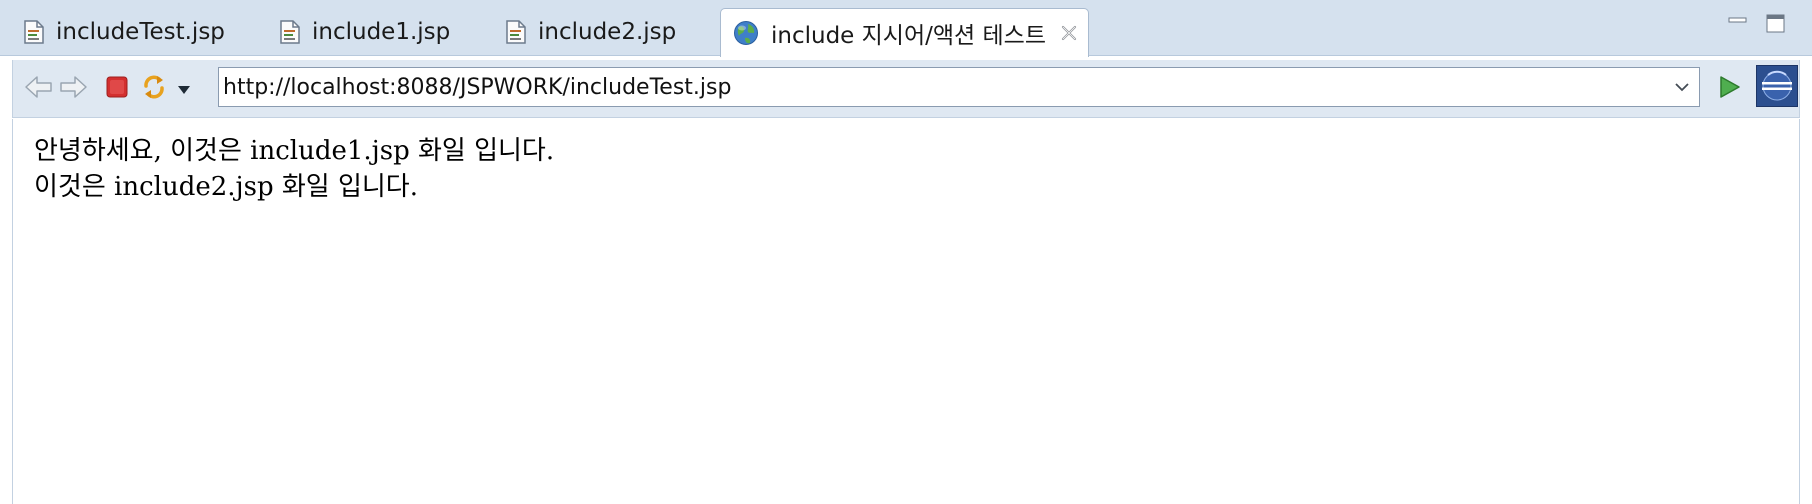  I want to click on content-line: 이것은 include2.jsp 화일 입니다., so click(226, 187).